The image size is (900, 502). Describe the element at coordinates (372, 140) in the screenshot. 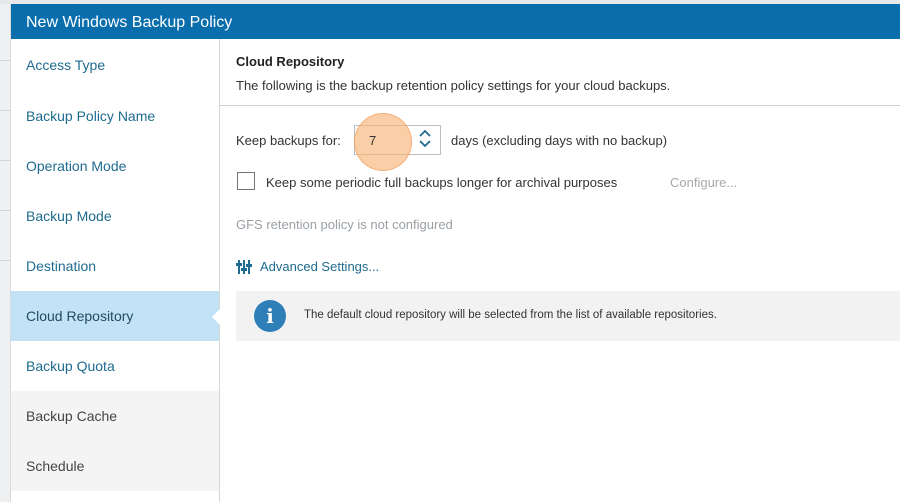

I see `retention-days-value: 7` at that location.